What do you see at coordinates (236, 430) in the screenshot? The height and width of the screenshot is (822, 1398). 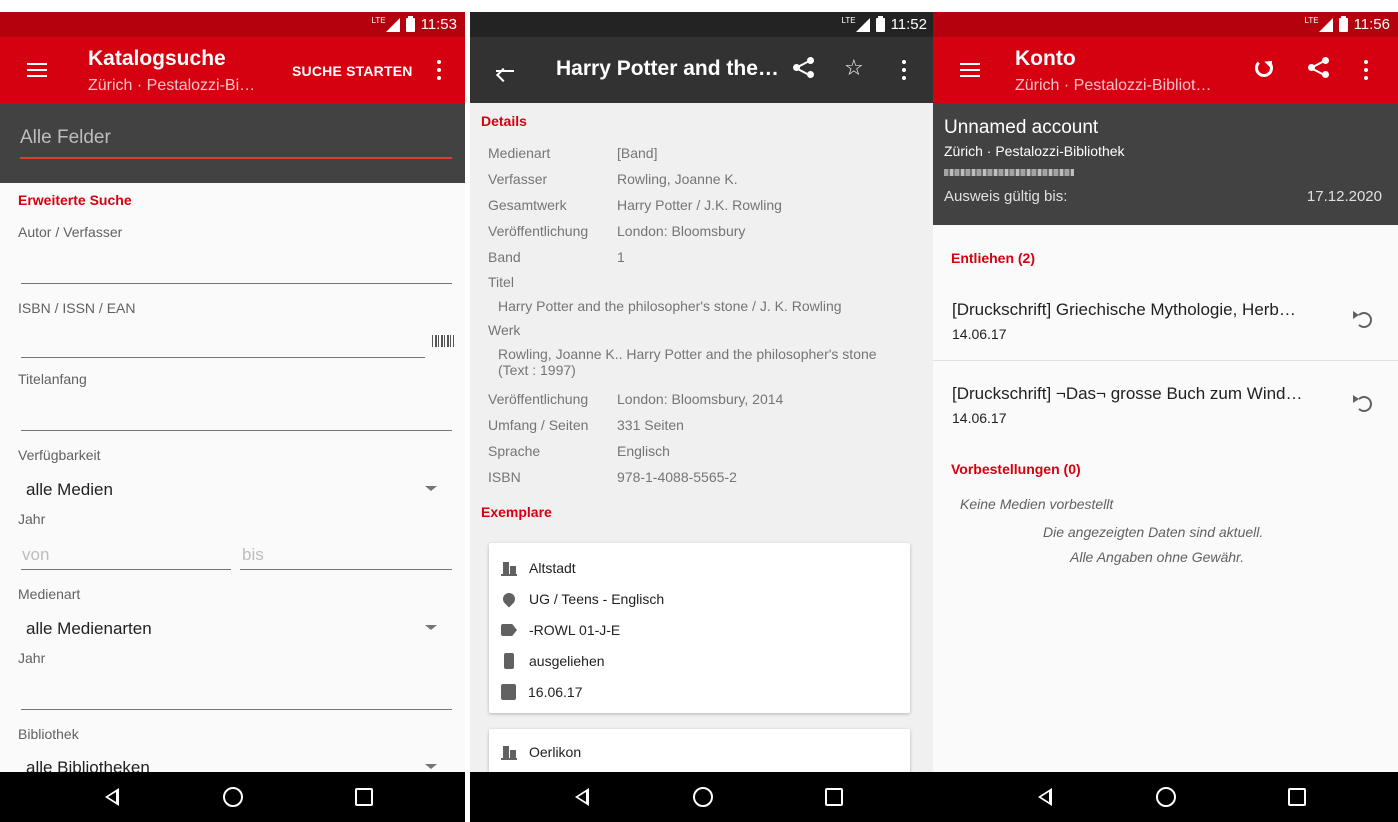 I see `title-start-field` at bounding box center [236, 430].